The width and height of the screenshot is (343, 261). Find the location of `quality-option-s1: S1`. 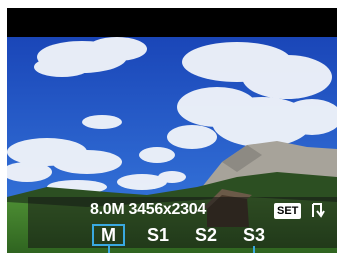

quality-option-s1: S1 is located at coordinates (158, 235).